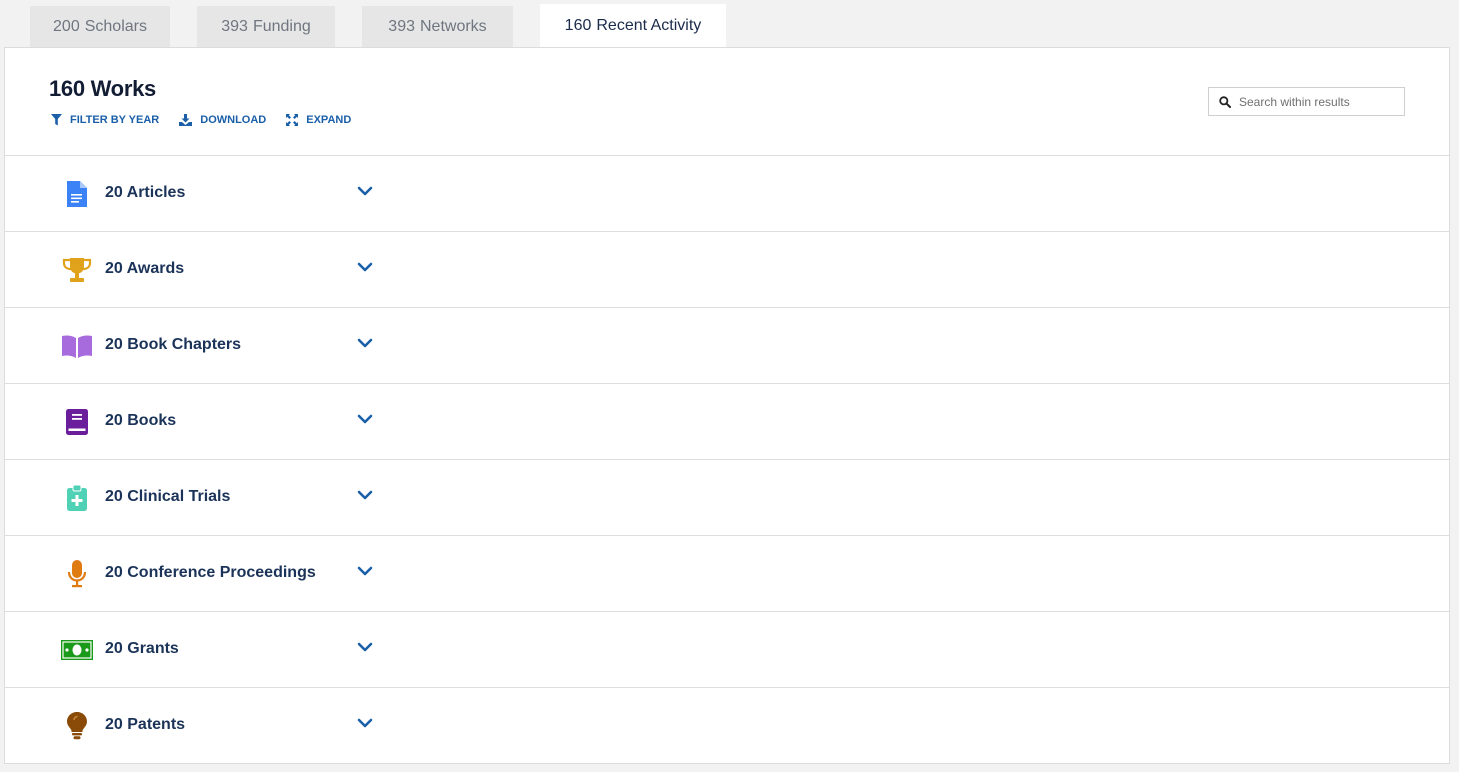  I want to click on download-button: DOWNLOAD, so click(222, 120).